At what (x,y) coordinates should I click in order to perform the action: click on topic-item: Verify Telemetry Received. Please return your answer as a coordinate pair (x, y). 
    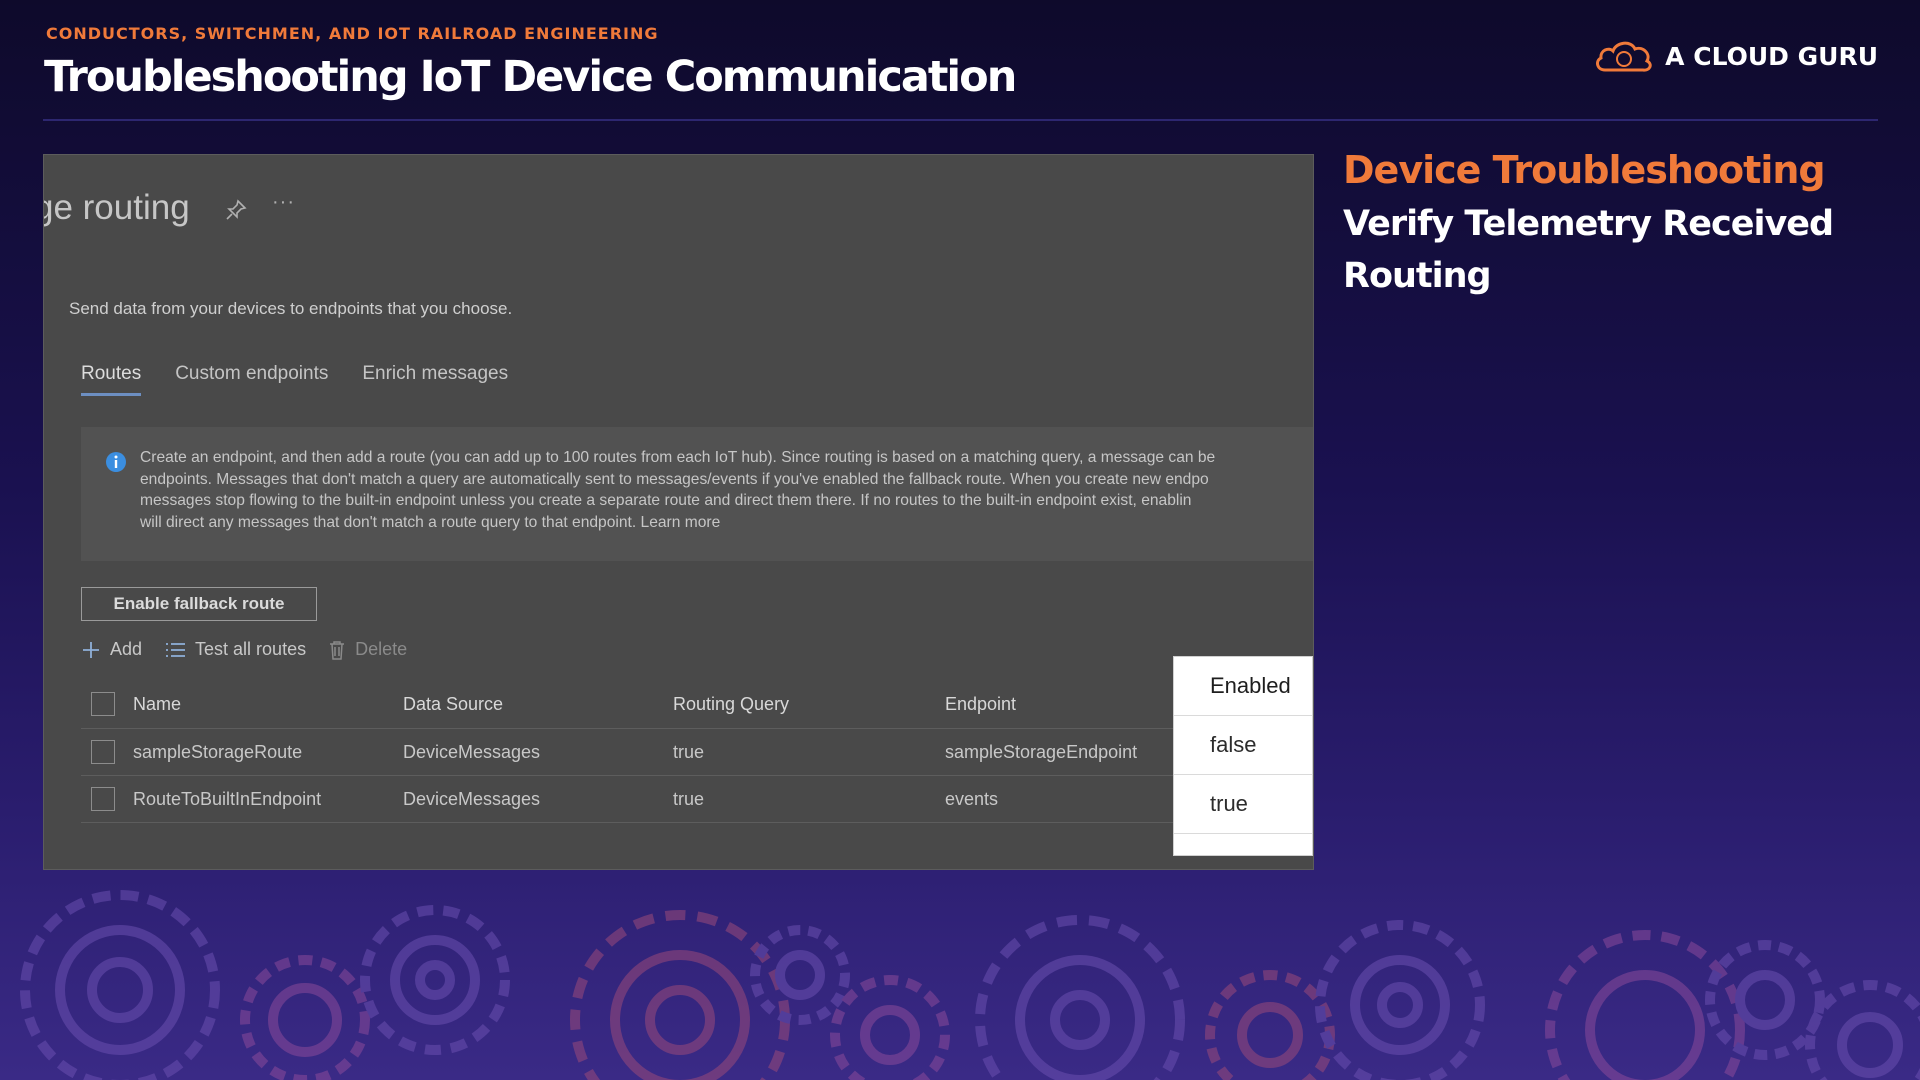
    Looking at the image, I should click on (1588, 224).